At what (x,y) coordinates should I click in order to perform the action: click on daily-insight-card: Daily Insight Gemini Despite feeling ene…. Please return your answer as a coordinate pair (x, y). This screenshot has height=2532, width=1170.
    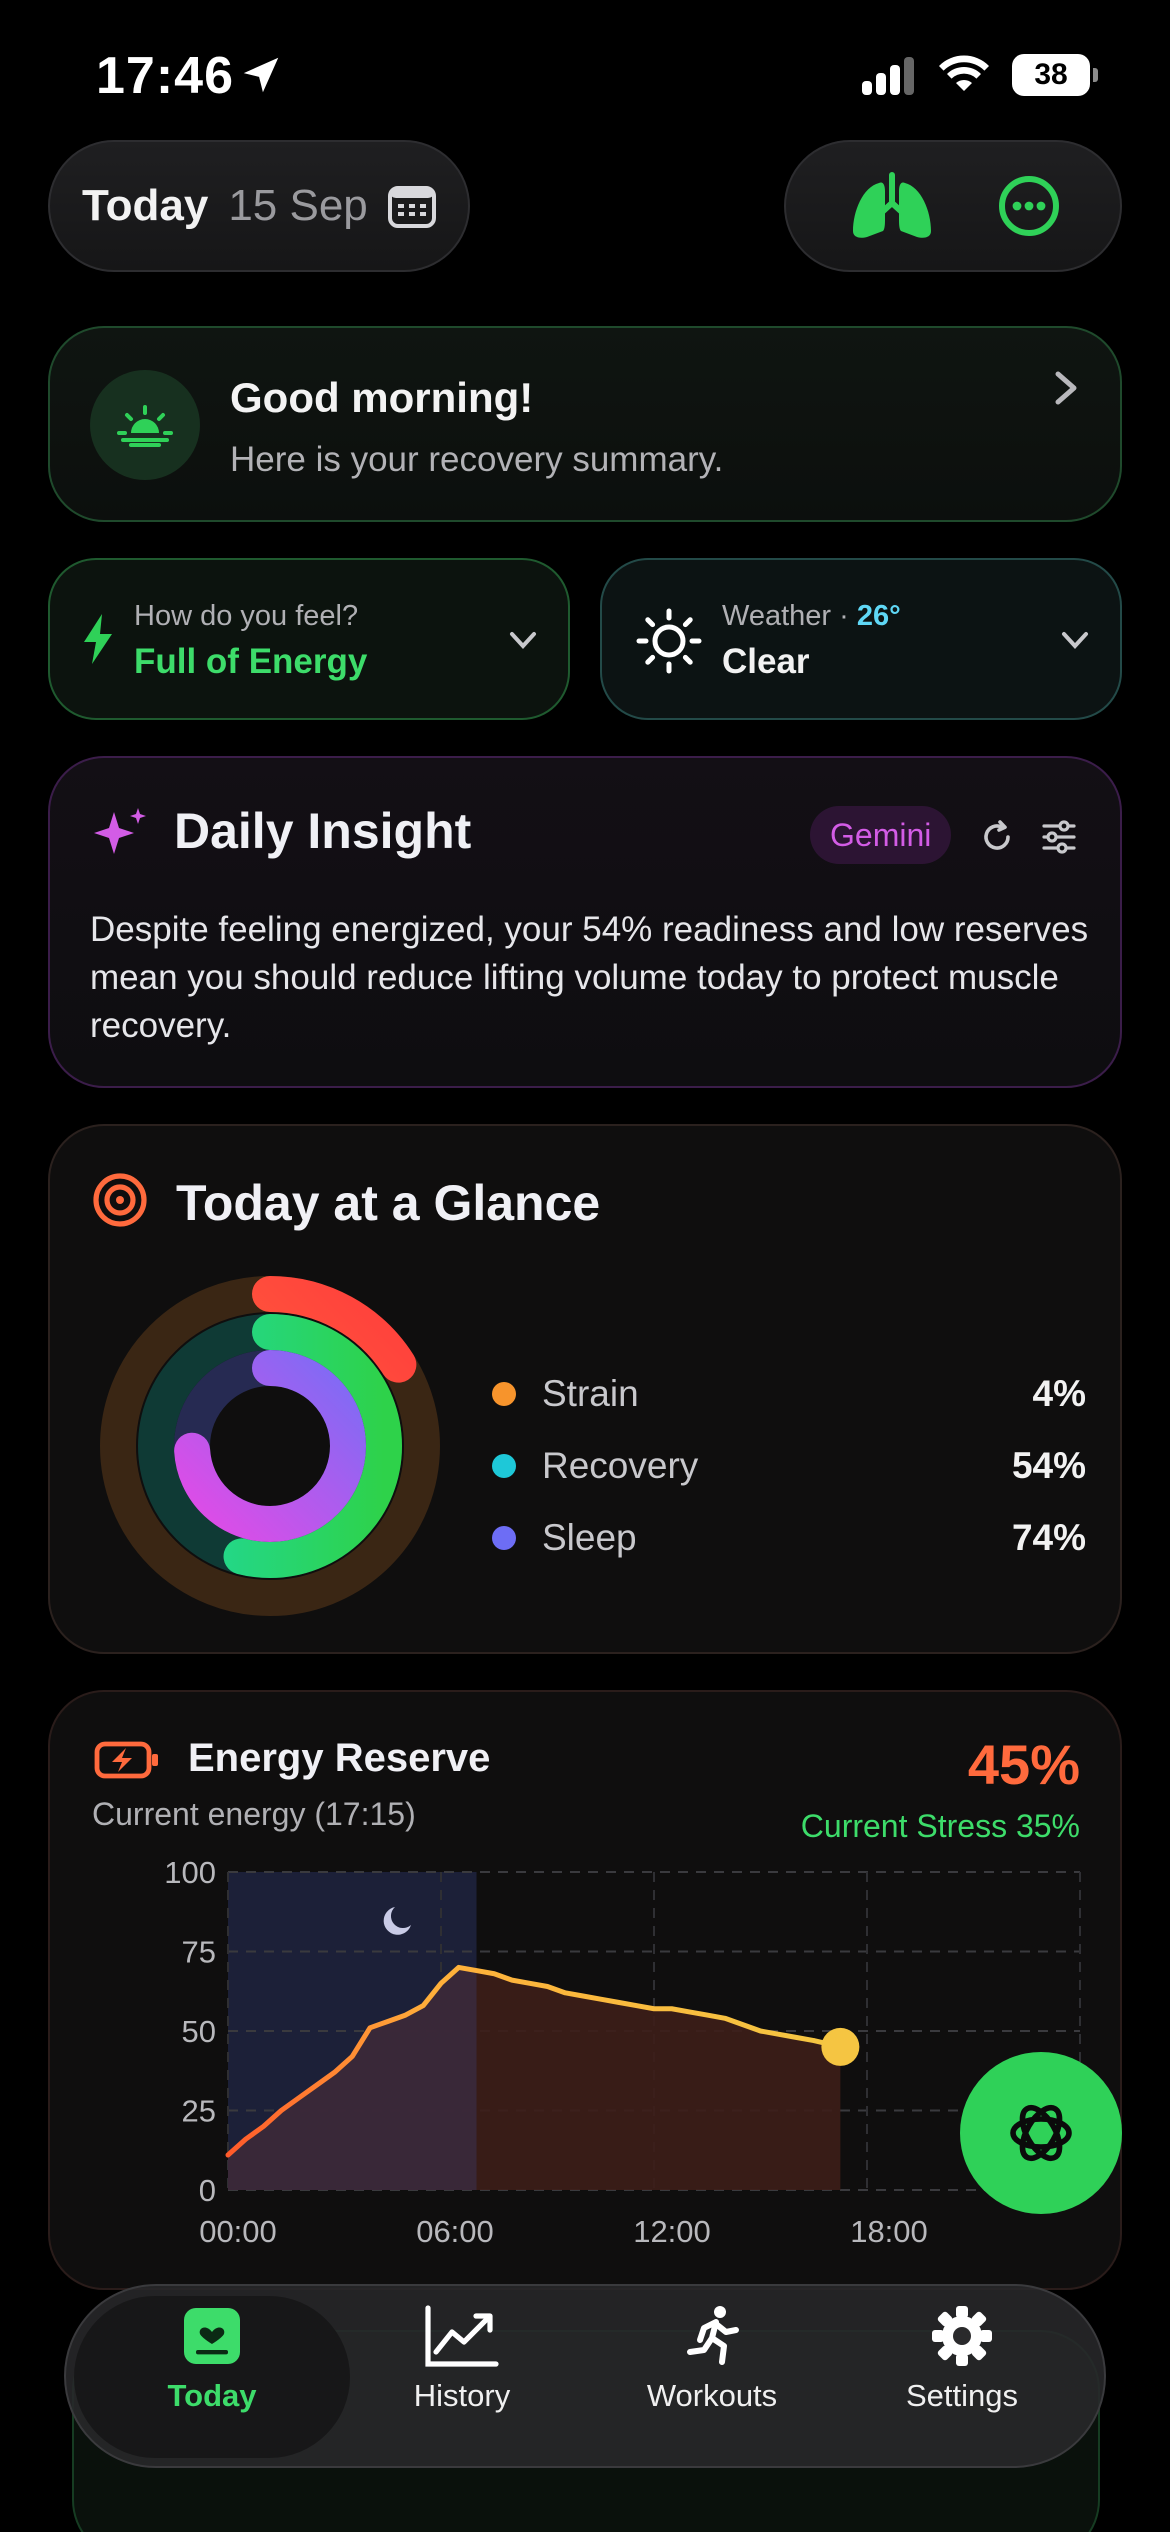
    Looking at the image, I should click on (585, 922).